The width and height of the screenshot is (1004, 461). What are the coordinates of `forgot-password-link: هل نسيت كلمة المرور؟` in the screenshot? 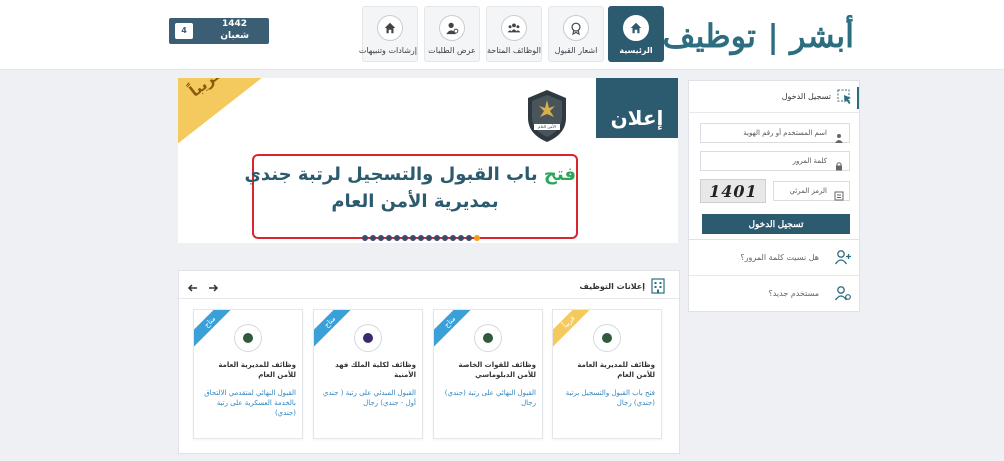 It's located at (774, 258).